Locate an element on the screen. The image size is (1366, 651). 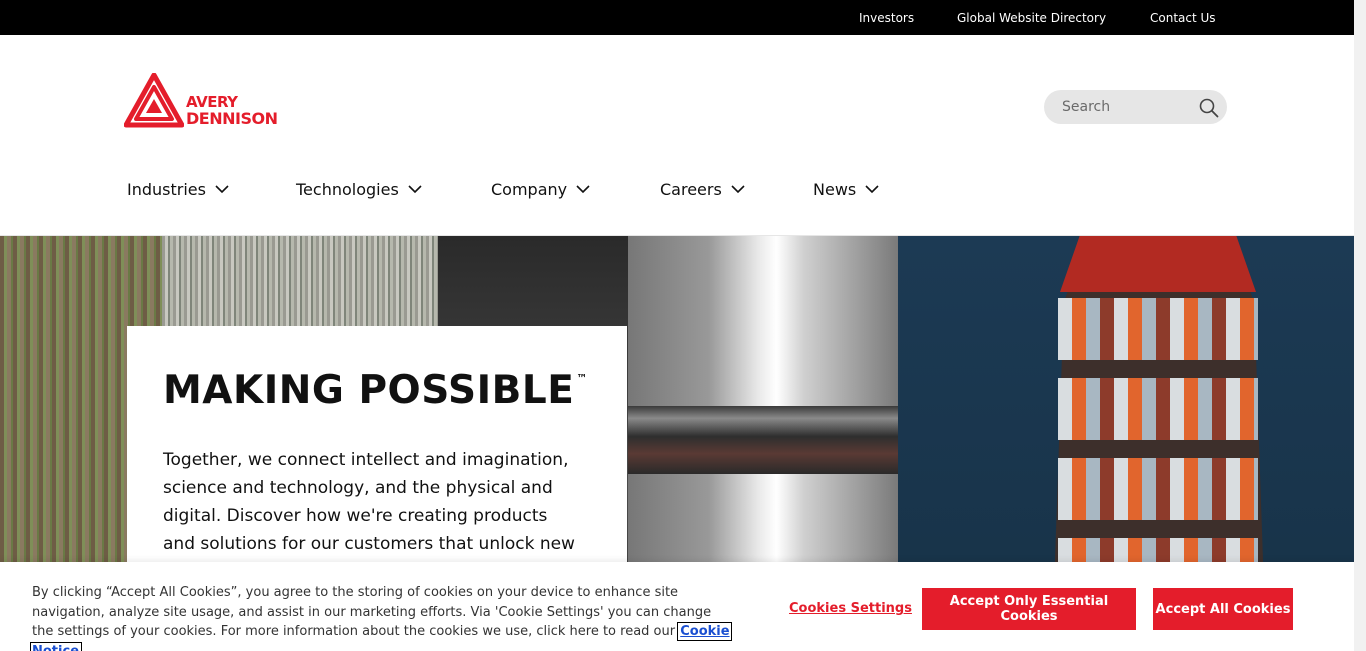
nav-industries: Industries is located at coordinates (178, 189).